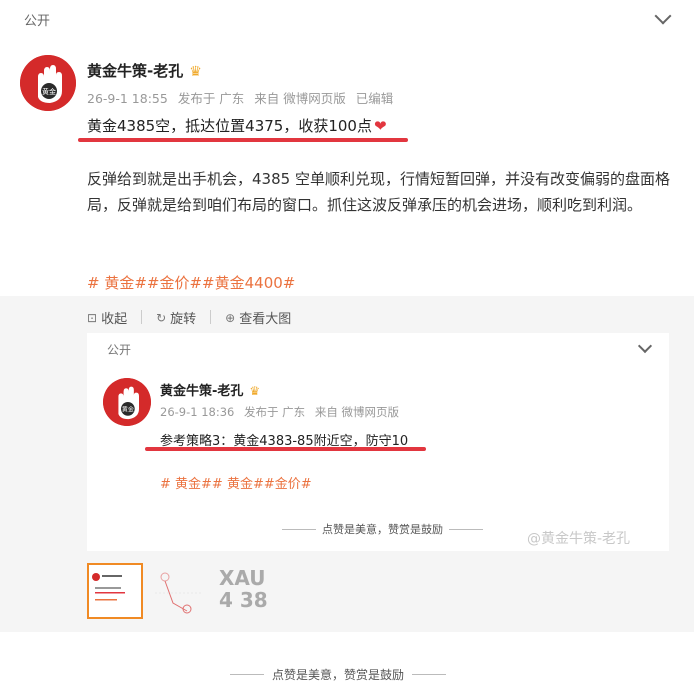  Describe the element at coordinates (211, 98) in the screenshot. I see `location: 发布于 广东` at that location.